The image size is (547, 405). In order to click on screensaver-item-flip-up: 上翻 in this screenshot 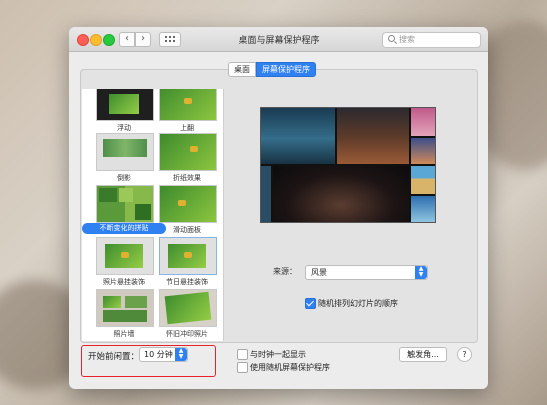, I will do `click(188, 112)`.